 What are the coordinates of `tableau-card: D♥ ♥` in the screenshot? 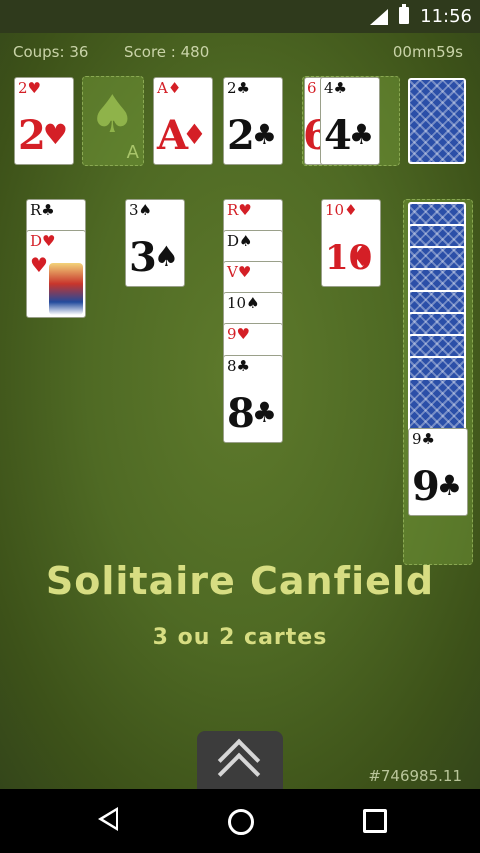 It's located at (56, 274).